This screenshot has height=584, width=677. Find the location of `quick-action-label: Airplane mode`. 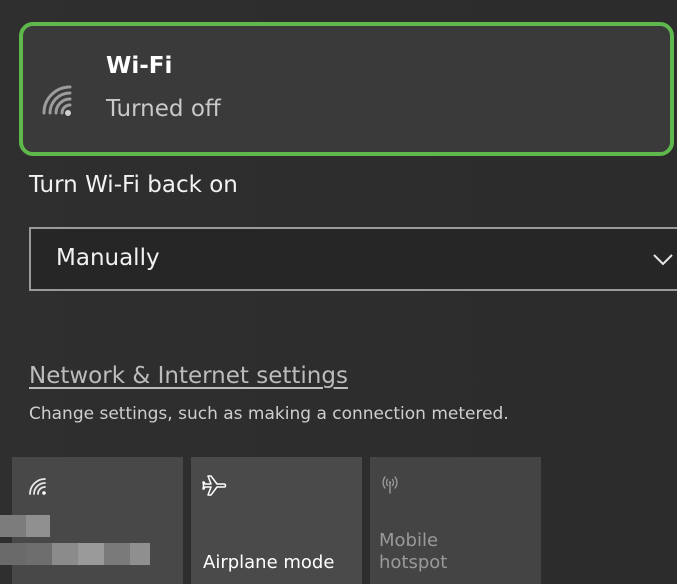

quick-action-label: Airplane mode is located at coordinates (269, 562).